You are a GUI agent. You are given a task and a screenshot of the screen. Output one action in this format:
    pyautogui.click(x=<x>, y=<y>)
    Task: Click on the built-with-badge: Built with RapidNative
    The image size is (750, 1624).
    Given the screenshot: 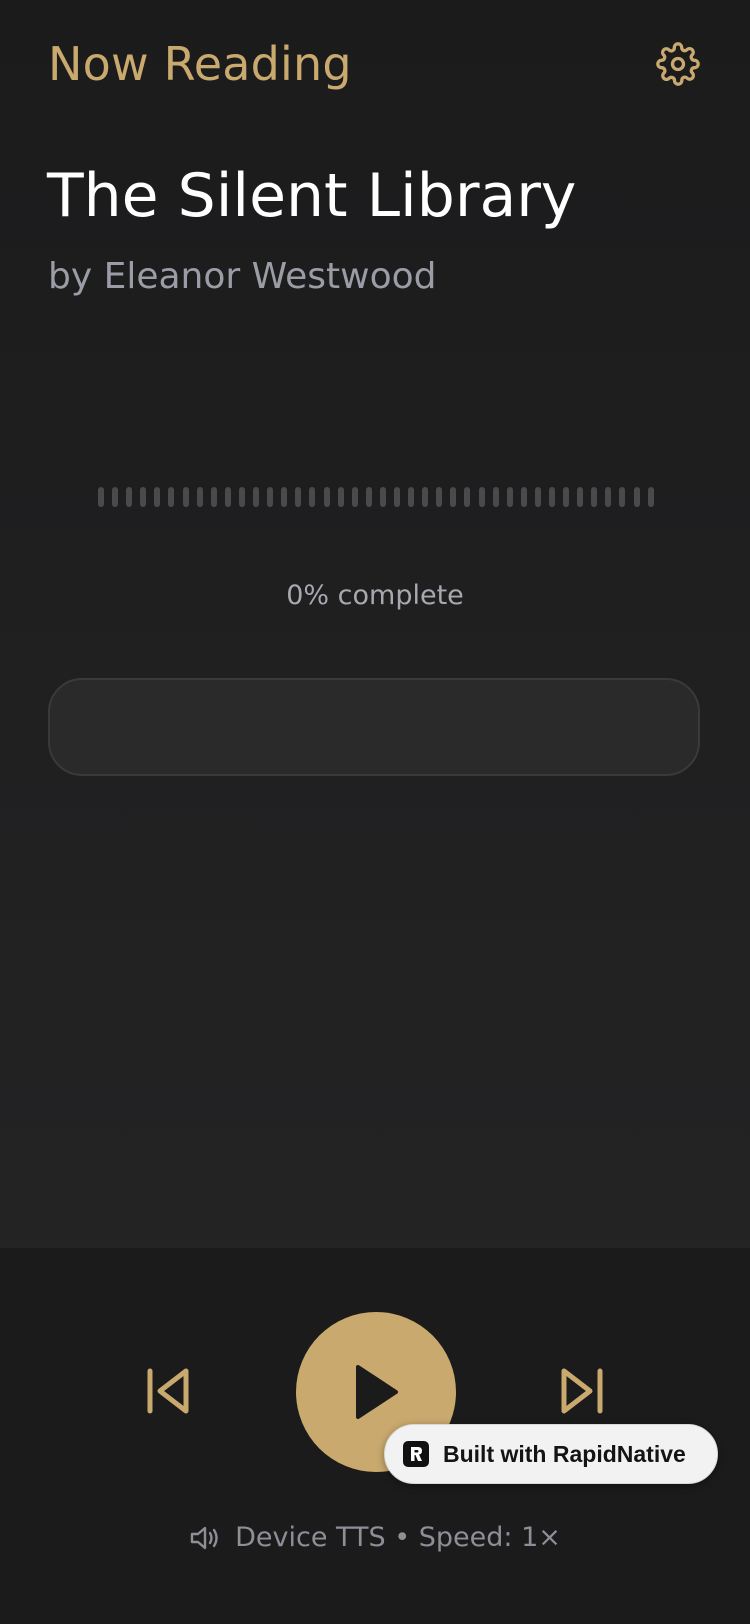 What is the action you would take?
    pyautogui.click(x=551, y=1454)
    